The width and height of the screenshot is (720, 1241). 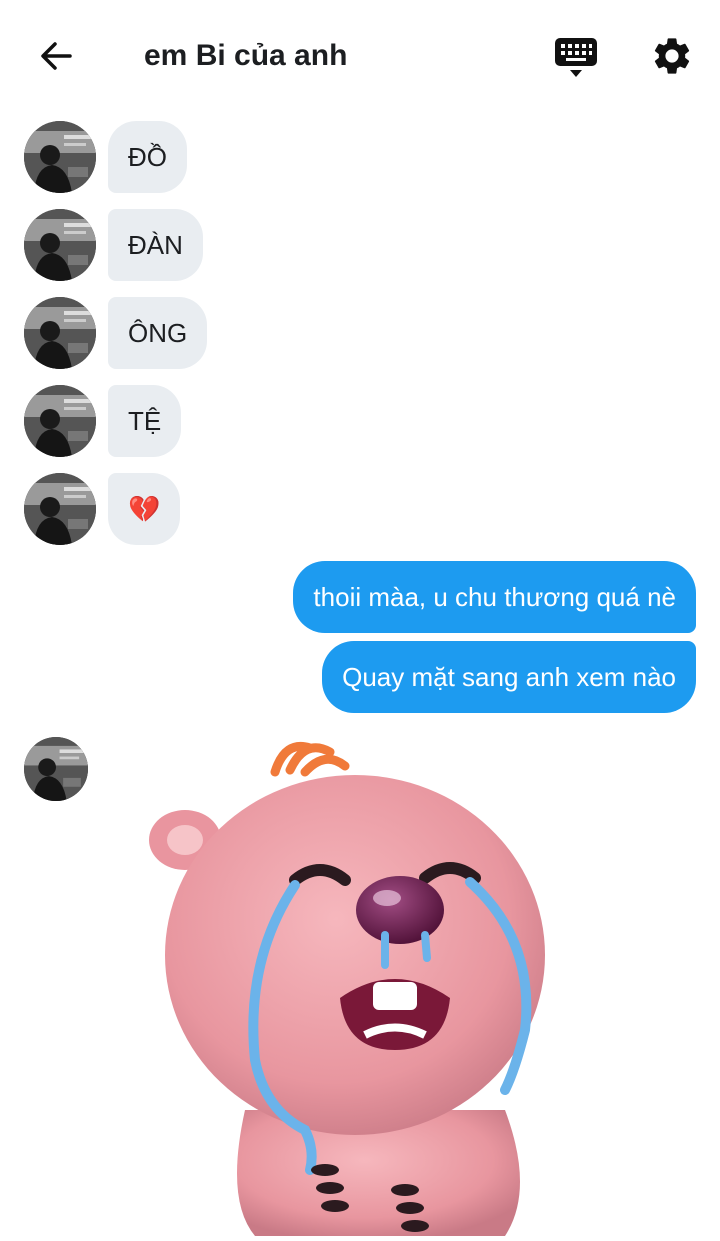 I want to click on message-text: Quay mặt sang anh xem nào, so click(x=509, y=676).